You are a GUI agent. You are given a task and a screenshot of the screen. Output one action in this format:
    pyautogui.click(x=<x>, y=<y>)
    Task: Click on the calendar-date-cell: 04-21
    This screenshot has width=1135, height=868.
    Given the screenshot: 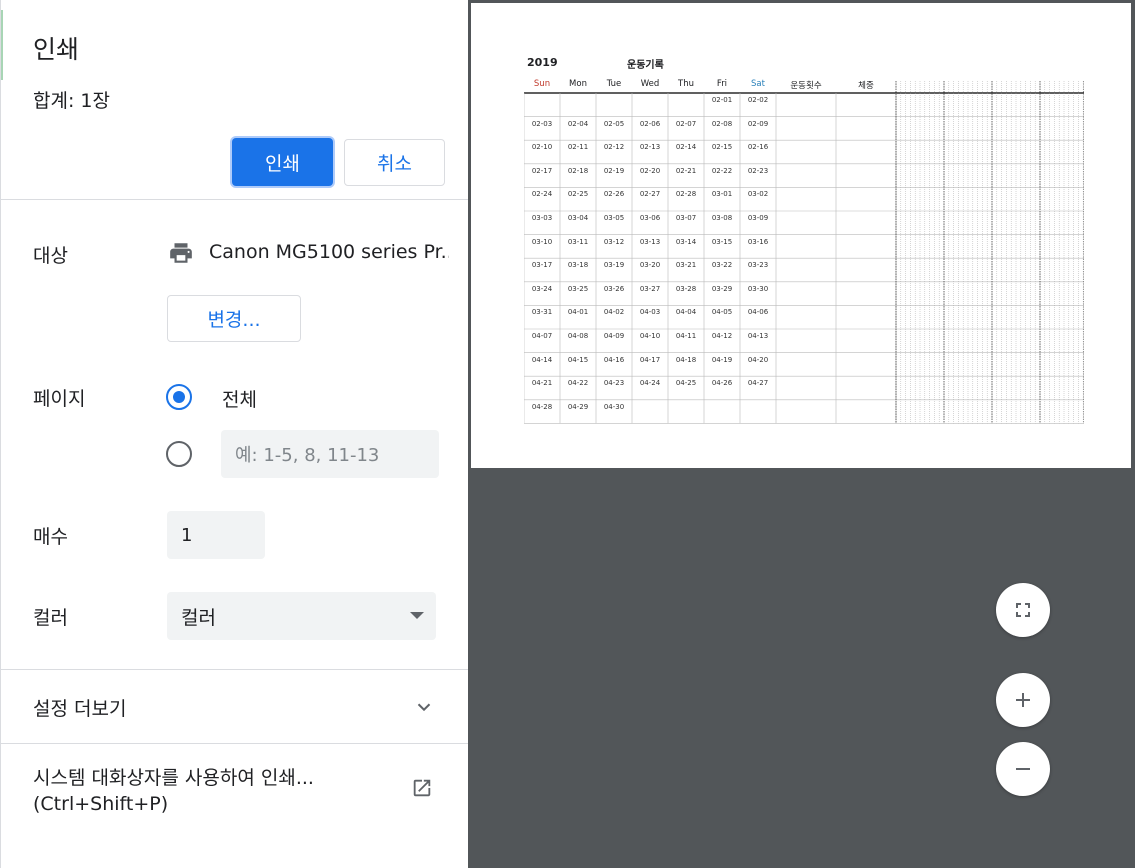 What is the action you would take?
    pyautogui.click(x=542, y=383)
    